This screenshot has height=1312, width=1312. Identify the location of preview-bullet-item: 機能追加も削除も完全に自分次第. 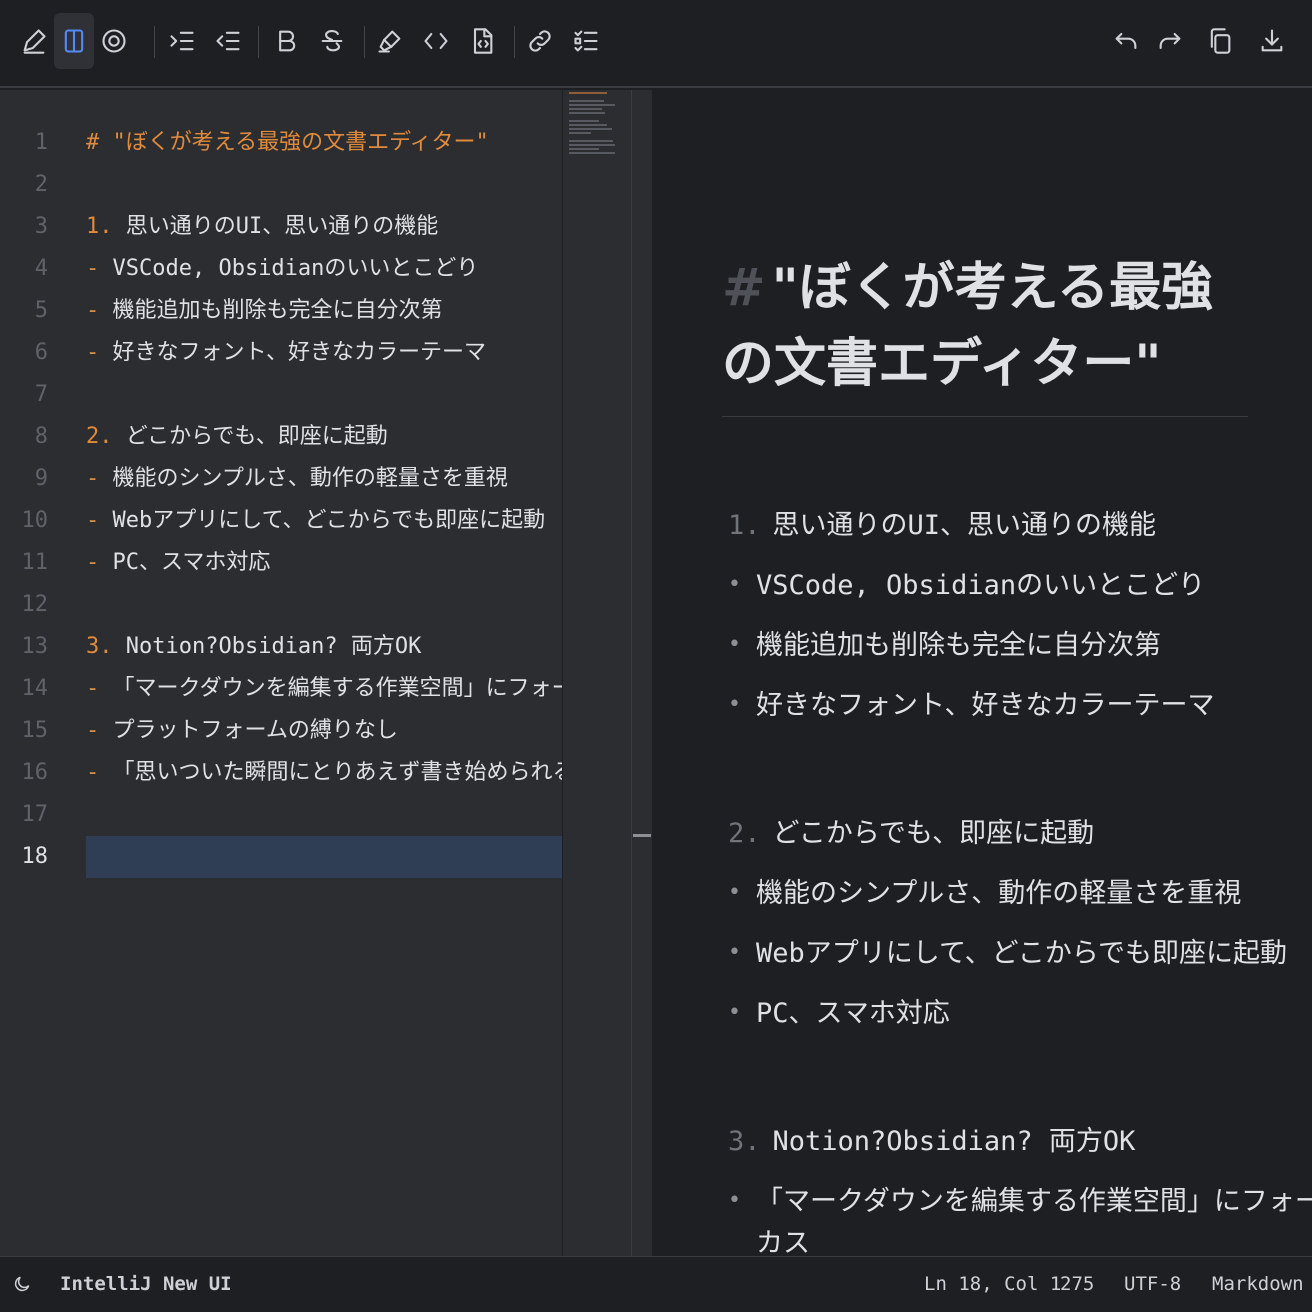
(958, 645).